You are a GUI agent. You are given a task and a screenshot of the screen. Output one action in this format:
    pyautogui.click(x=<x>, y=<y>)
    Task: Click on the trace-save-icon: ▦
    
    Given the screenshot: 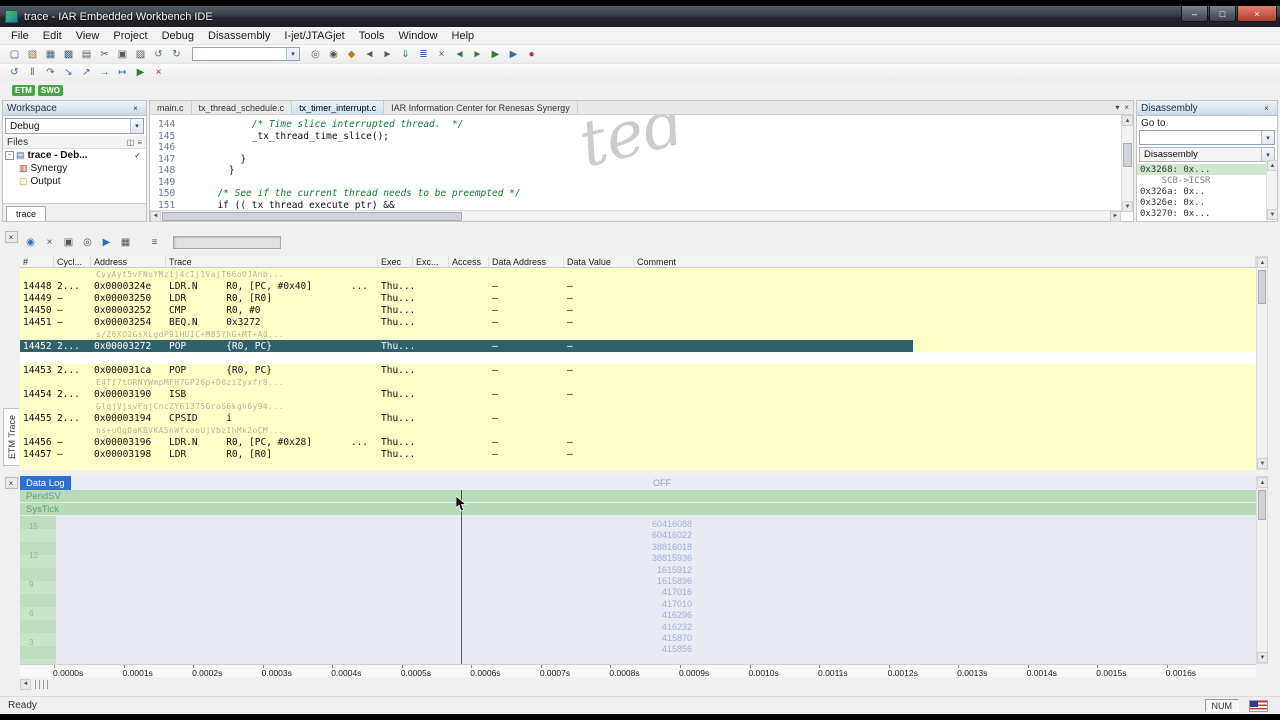 What is the action you would take?
    pyautogui.click(x=125, y=242)
    